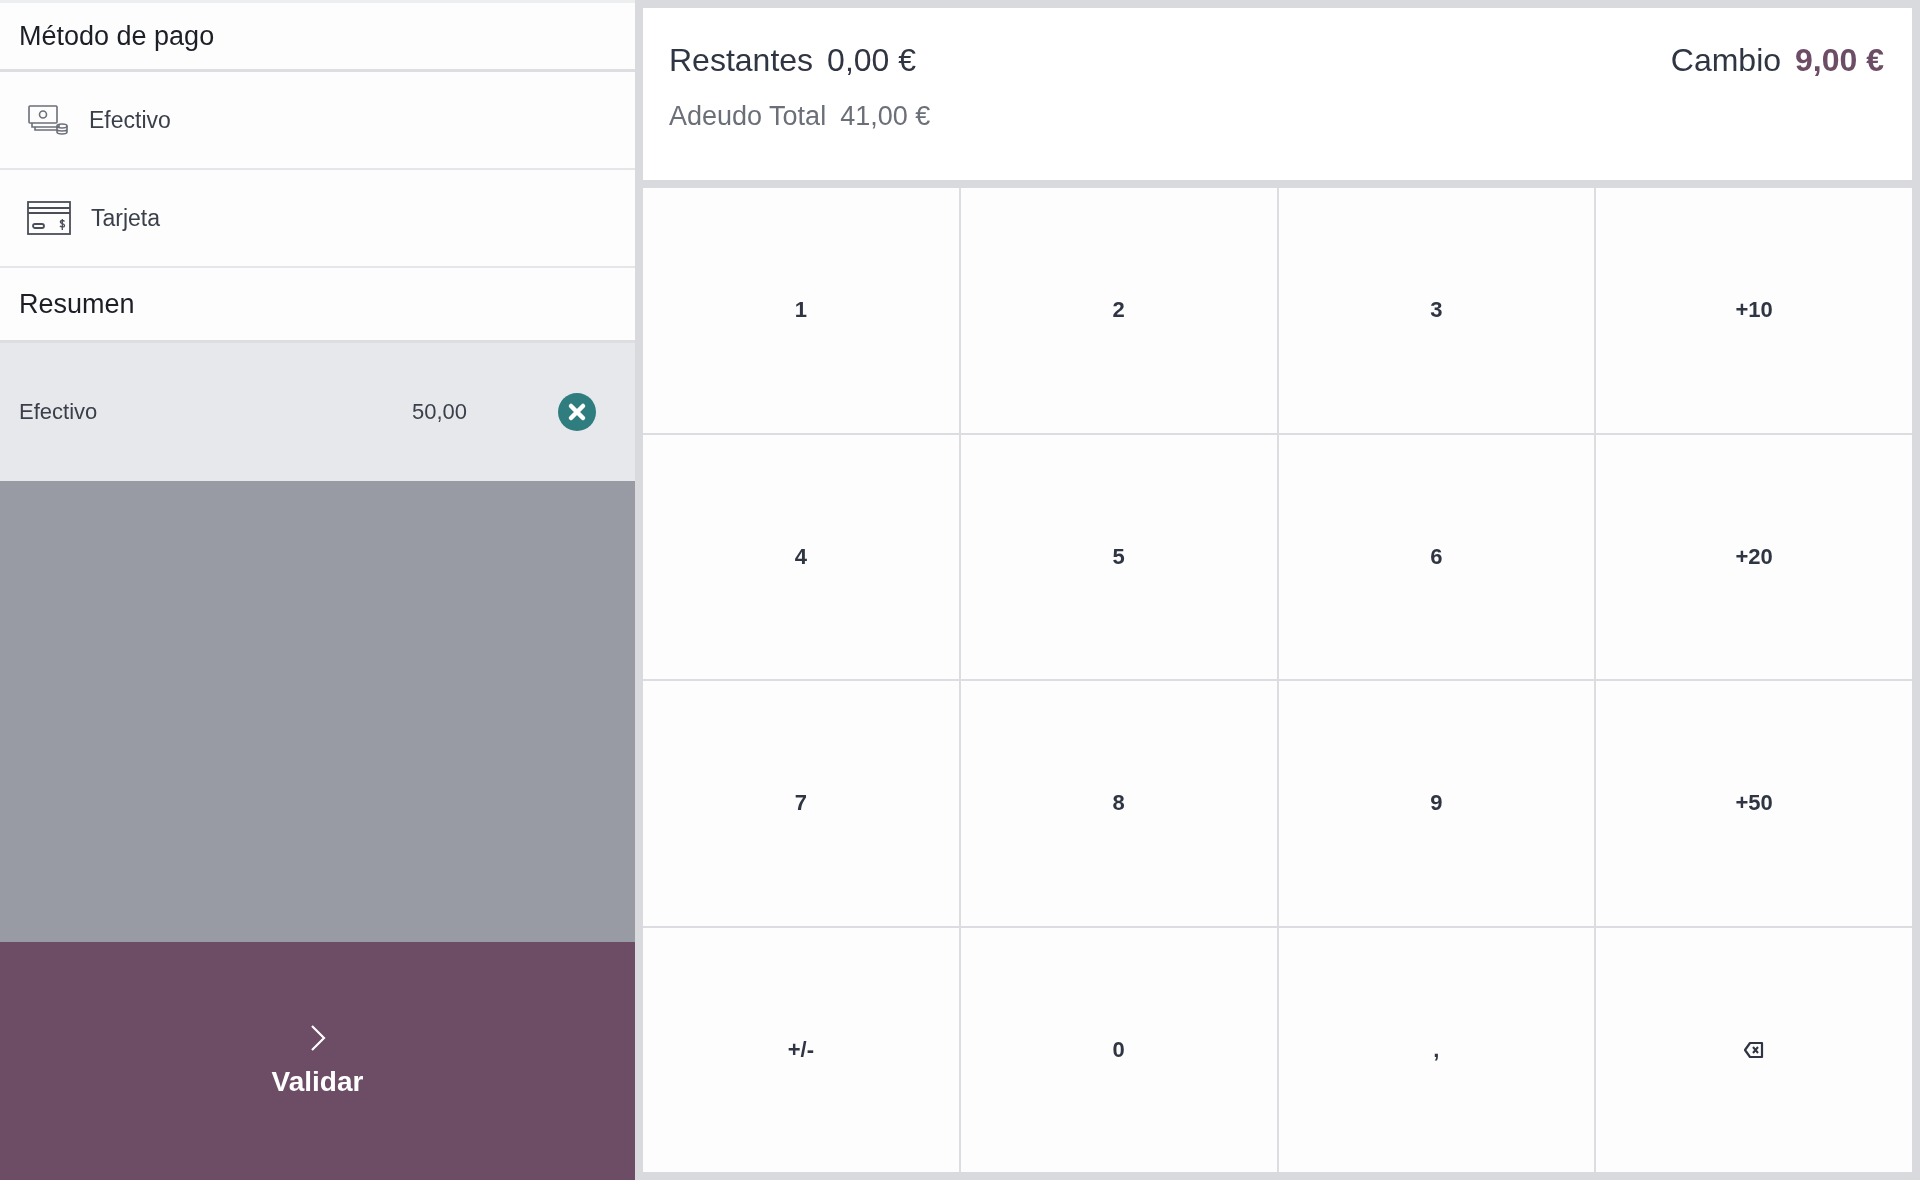  Describe the element at coordinates (885, 116) in the screenshot. I see `total-due-amount: 41,00 €` at that location.